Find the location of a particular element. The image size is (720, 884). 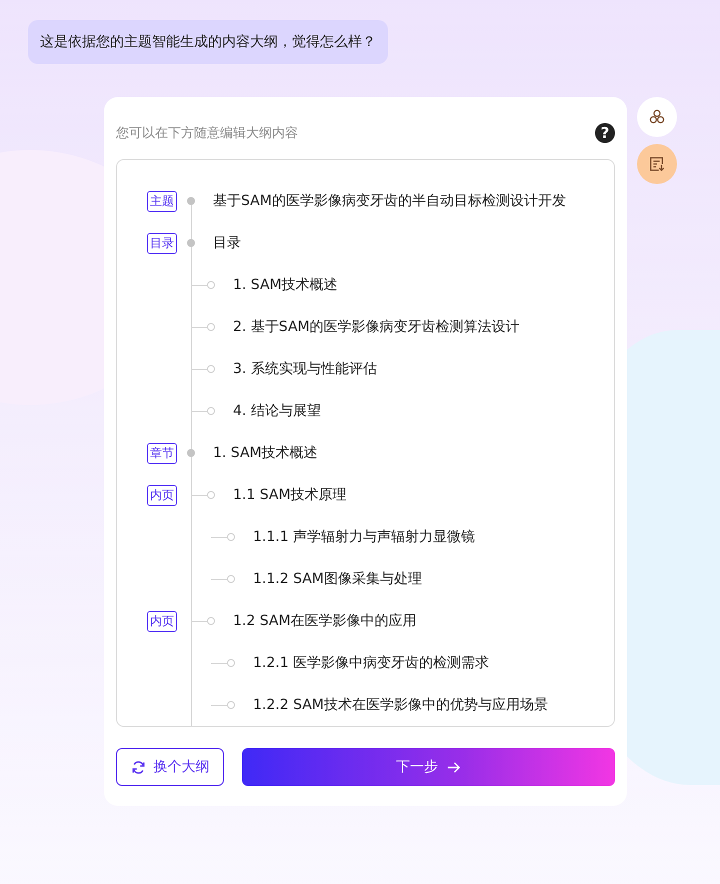

outline-item: 2. 基于SAM的医学影像病变牙齿检测算法设计 is located at coordinates (376, 327).